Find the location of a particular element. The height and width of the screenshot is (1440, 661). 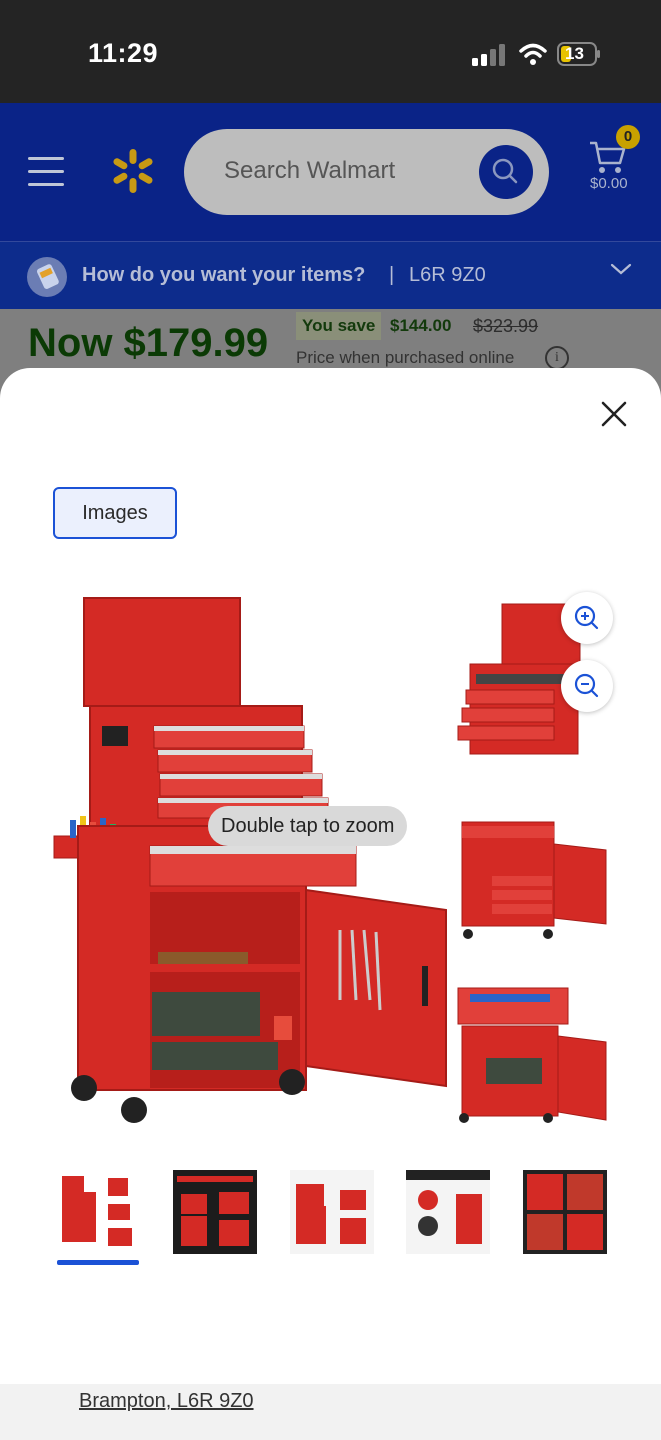

zoom-out-button is located at coordinates (587, 686).